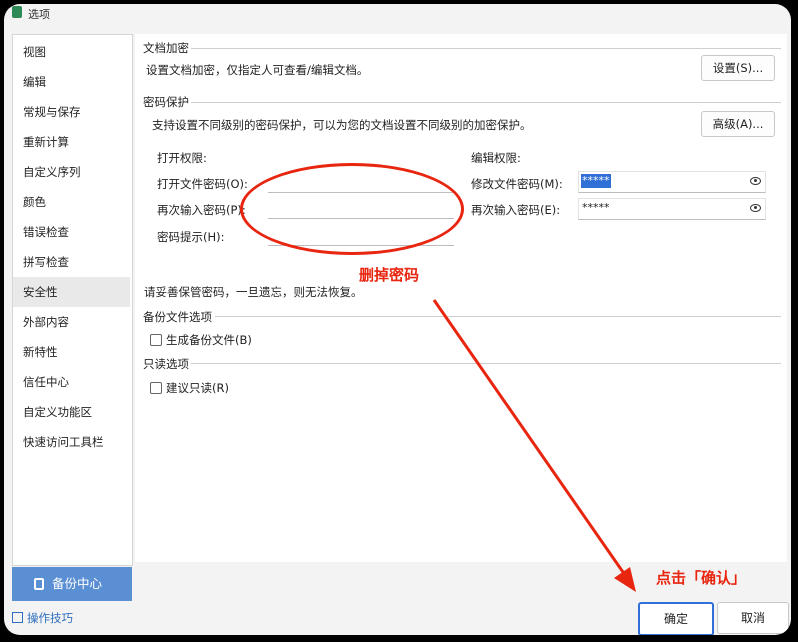 The image size is (798, 642). I want to click on annotation-arrow, so click(534, 445).